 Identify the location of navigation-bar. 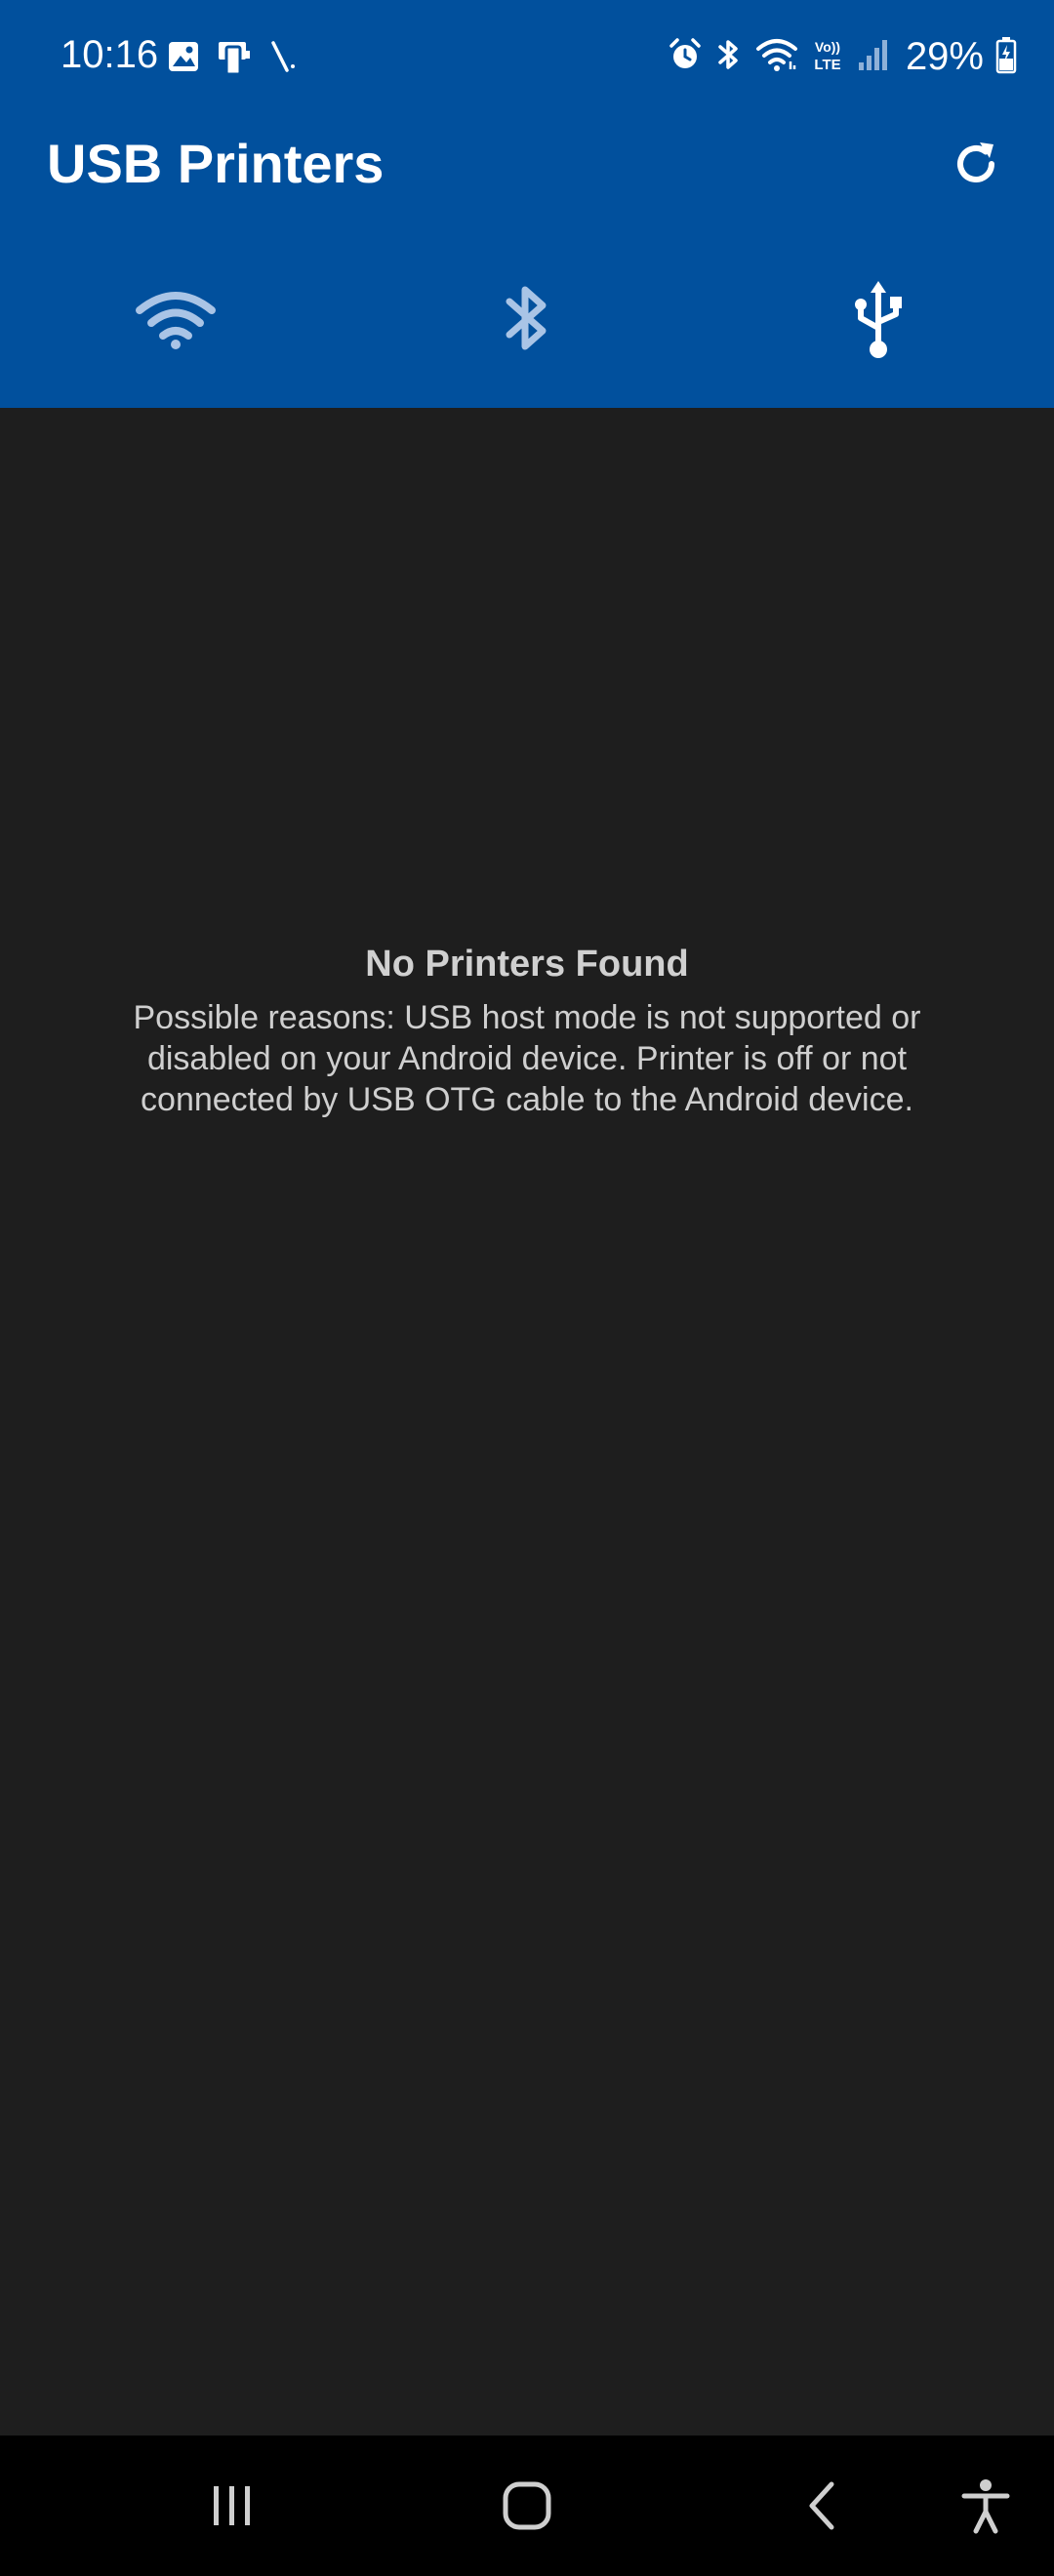
(527, 2505).